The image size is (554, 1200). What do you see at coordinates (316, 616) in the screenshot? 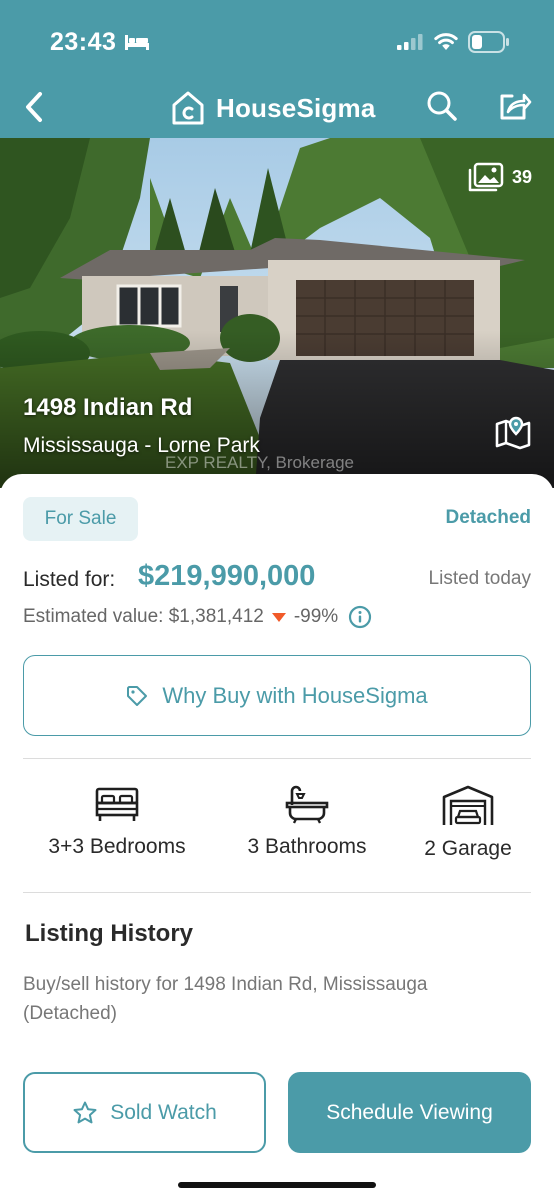
I see `estimate-change: -99%` at bounding box center [316, 616].